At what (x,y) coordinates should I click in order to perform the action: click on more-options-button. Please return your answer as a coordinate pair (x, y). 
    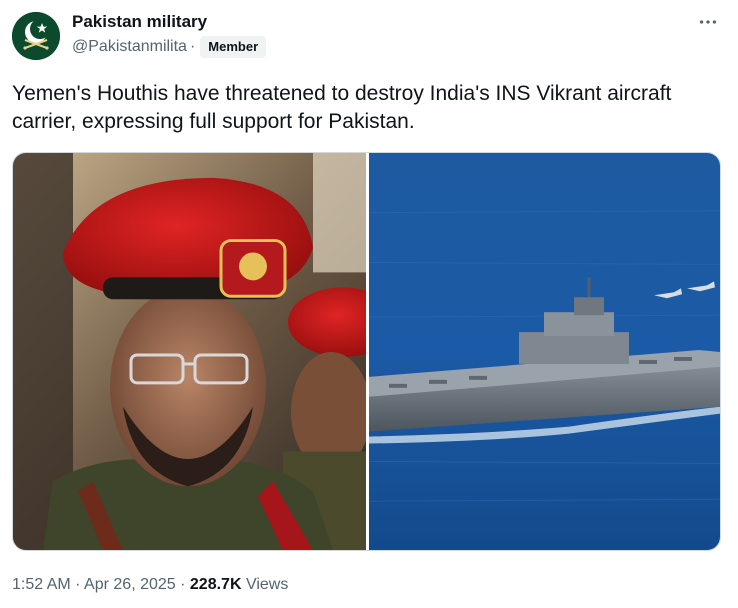
    Looking at the image, I should click on (708, 22).